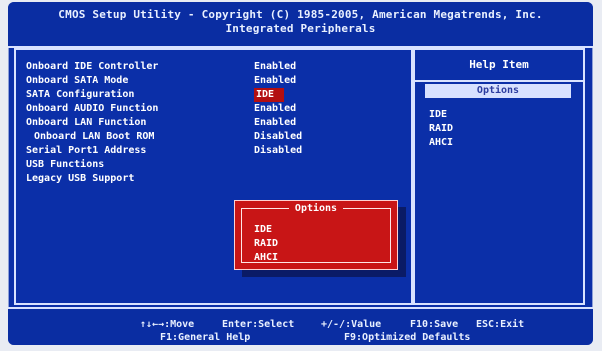 The width and height of the screenshot is (602, 351). I want to click on key-save: F10:Save, so click(434, 324).